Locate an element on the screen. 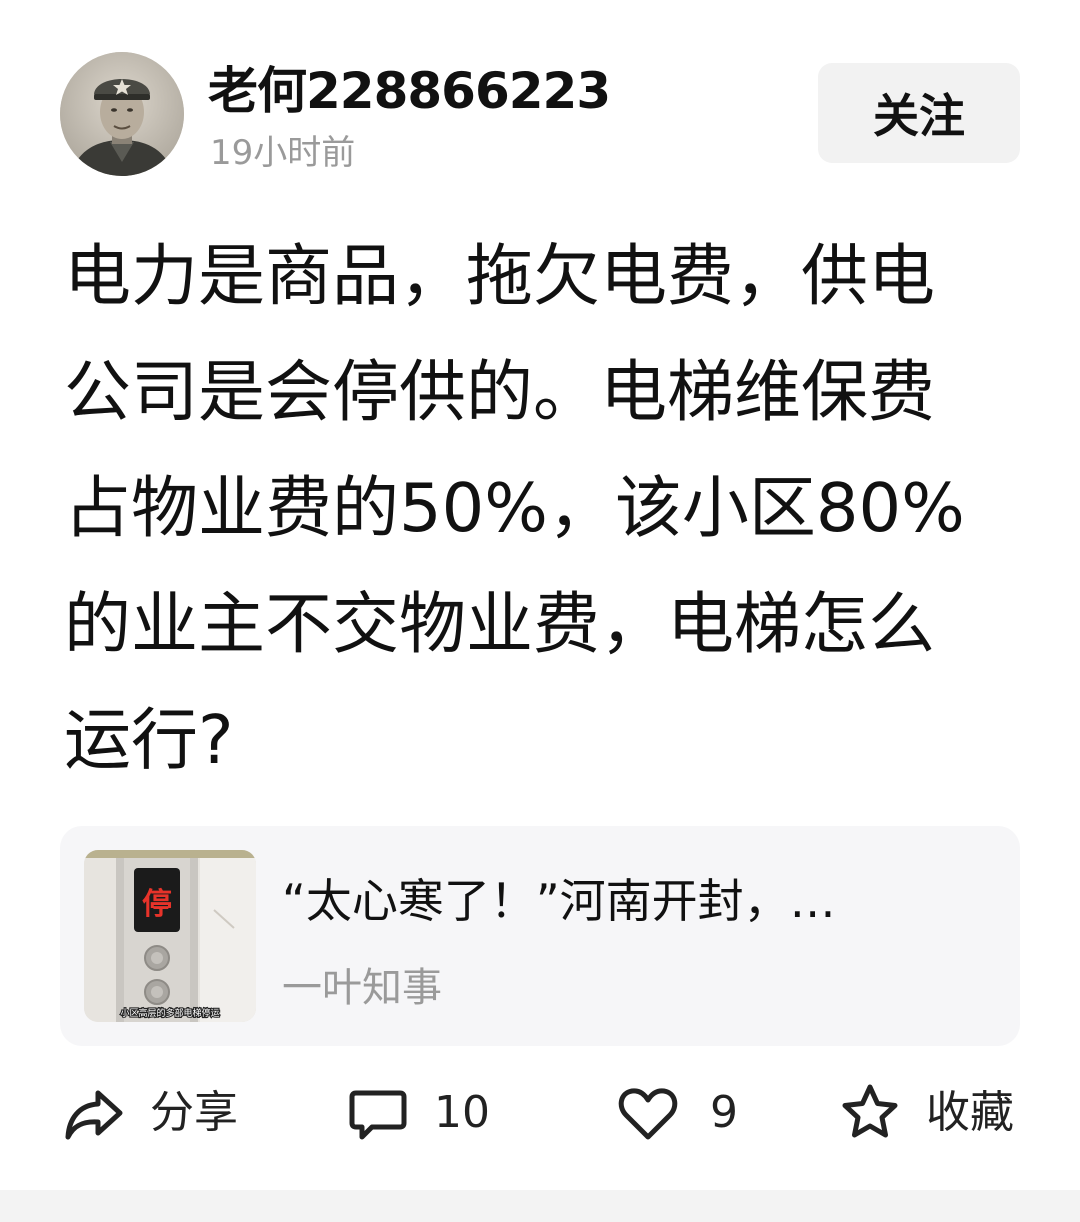  share-label: 分享 is located at coordinates (194, 1112).